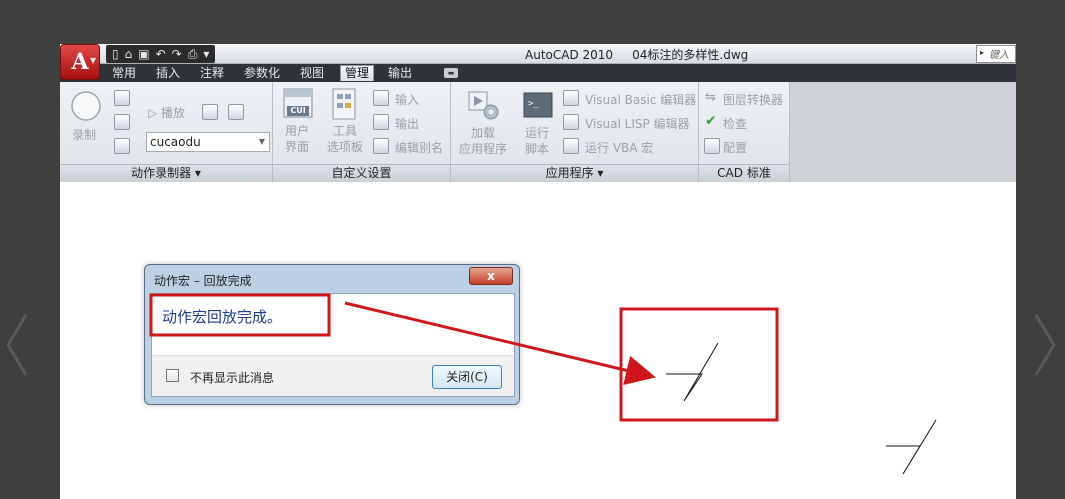  Describe the element at coordinates (333, 324) in the screenshot. I see `dialog-body: 动作宏回放完成。` at that location.